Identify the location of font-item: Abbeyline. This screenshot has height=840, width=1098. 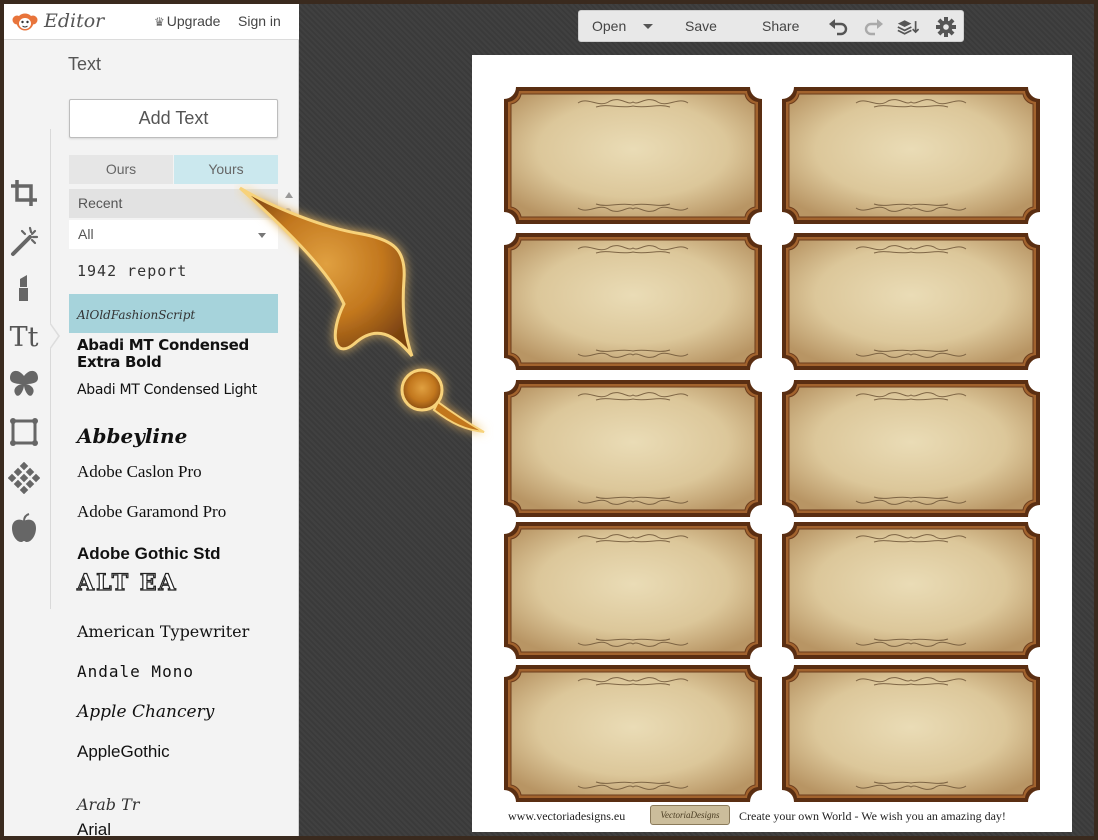
(173, 440).